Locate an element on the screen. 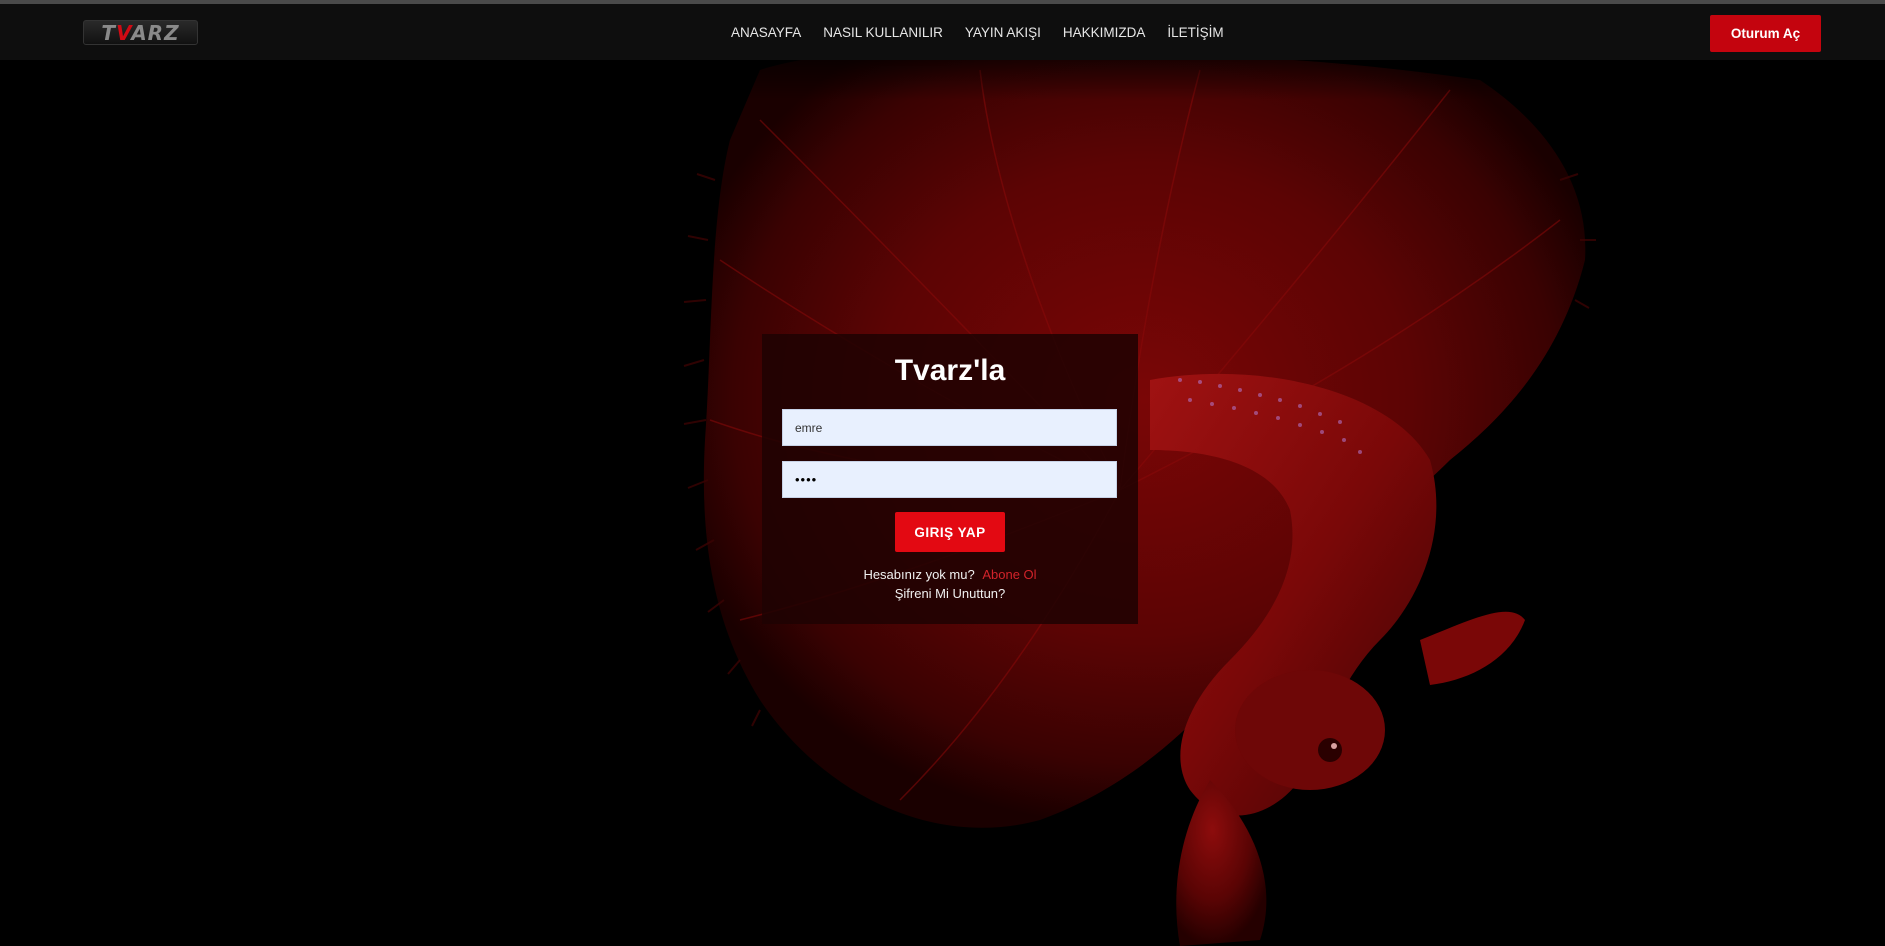 The image size is (1885, 946). nav-item-home: ANASAYFA is located at coordinates (766, 32).